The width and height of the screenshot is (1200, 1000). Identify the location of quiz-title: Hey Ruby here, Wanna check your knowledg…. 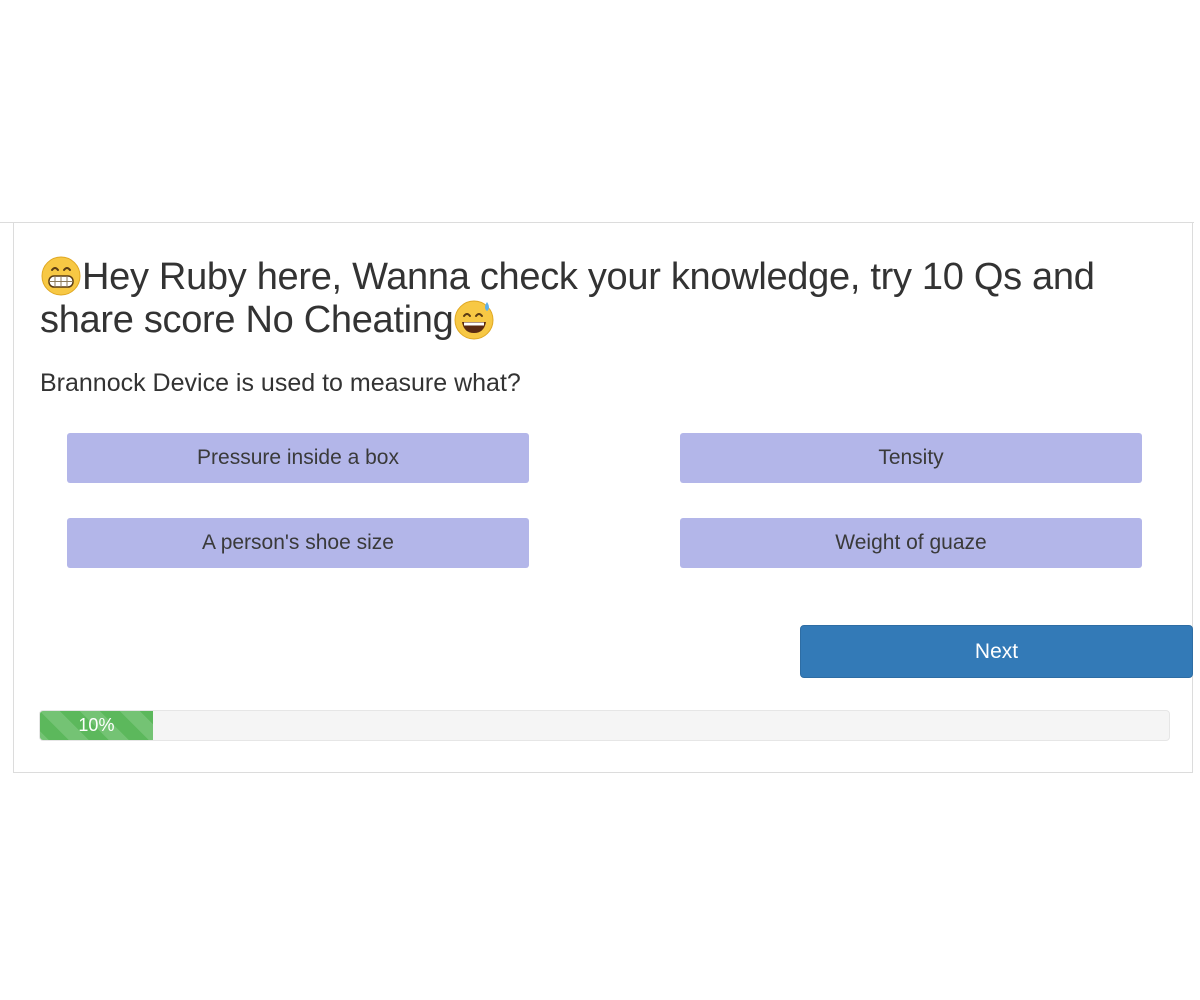
(590, 298).